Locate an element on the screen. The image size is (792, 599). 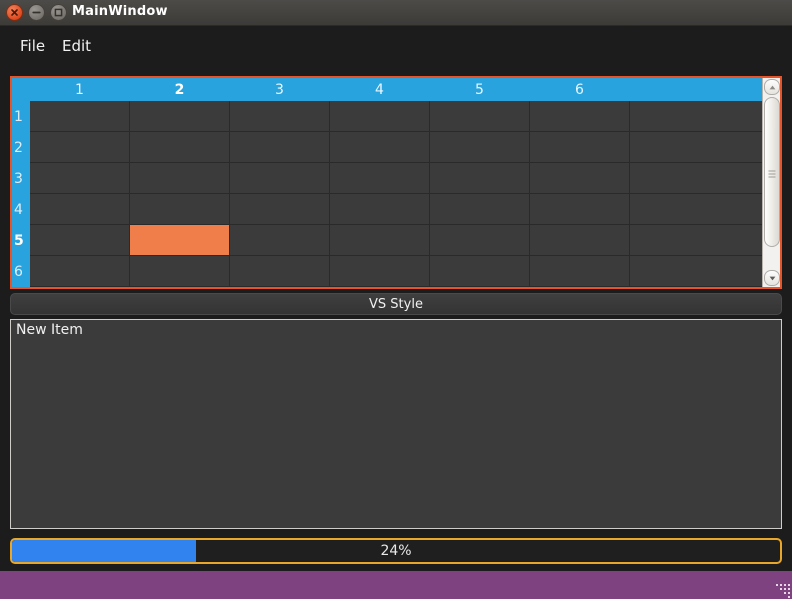
maximize-icon is located at coordinates (58, 12).